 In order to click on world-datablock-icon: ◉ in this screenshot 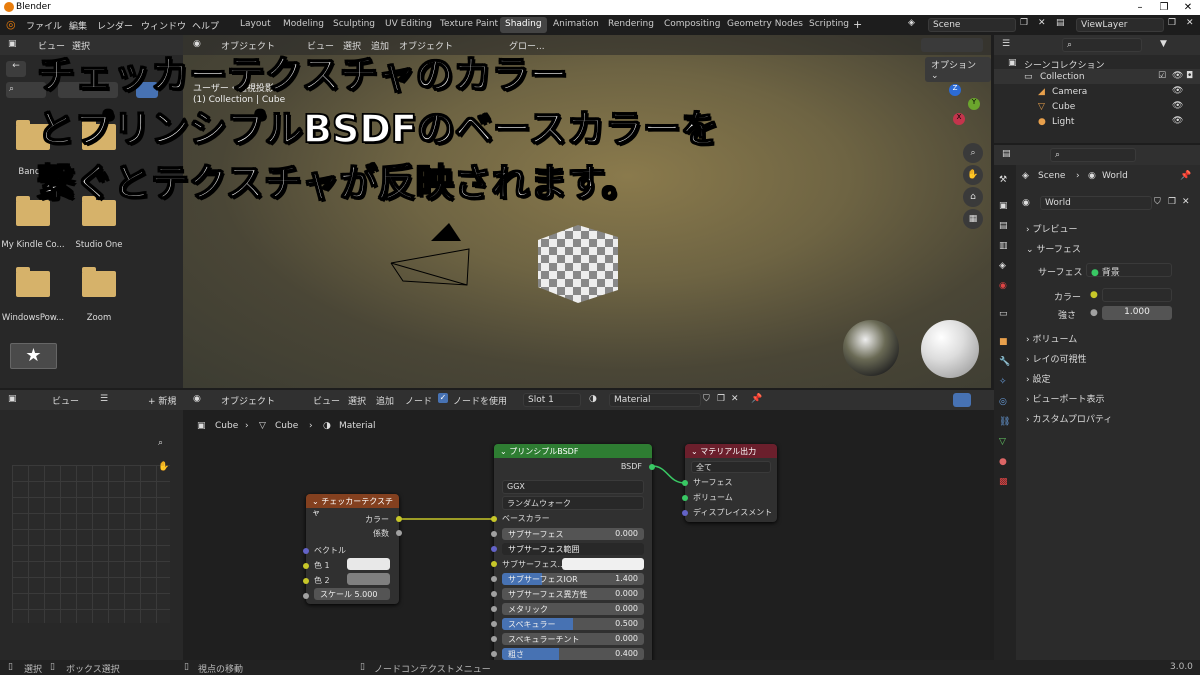, I will do `click(1026, 203)`.